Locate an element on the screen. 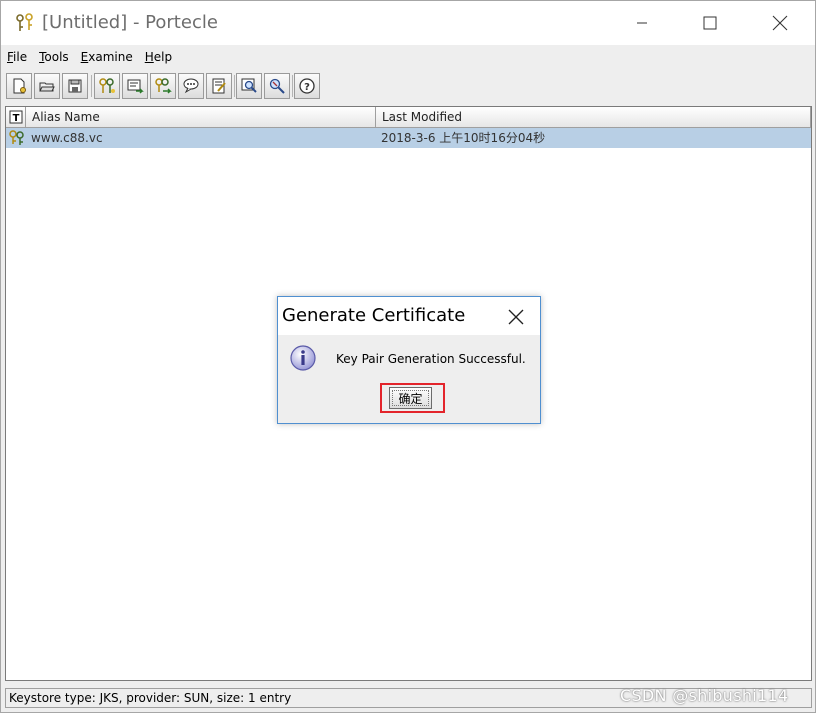 This screenshot has height=713, width=816. menu-bar: File Tools Examine Help is located at coordinates (408, 57).